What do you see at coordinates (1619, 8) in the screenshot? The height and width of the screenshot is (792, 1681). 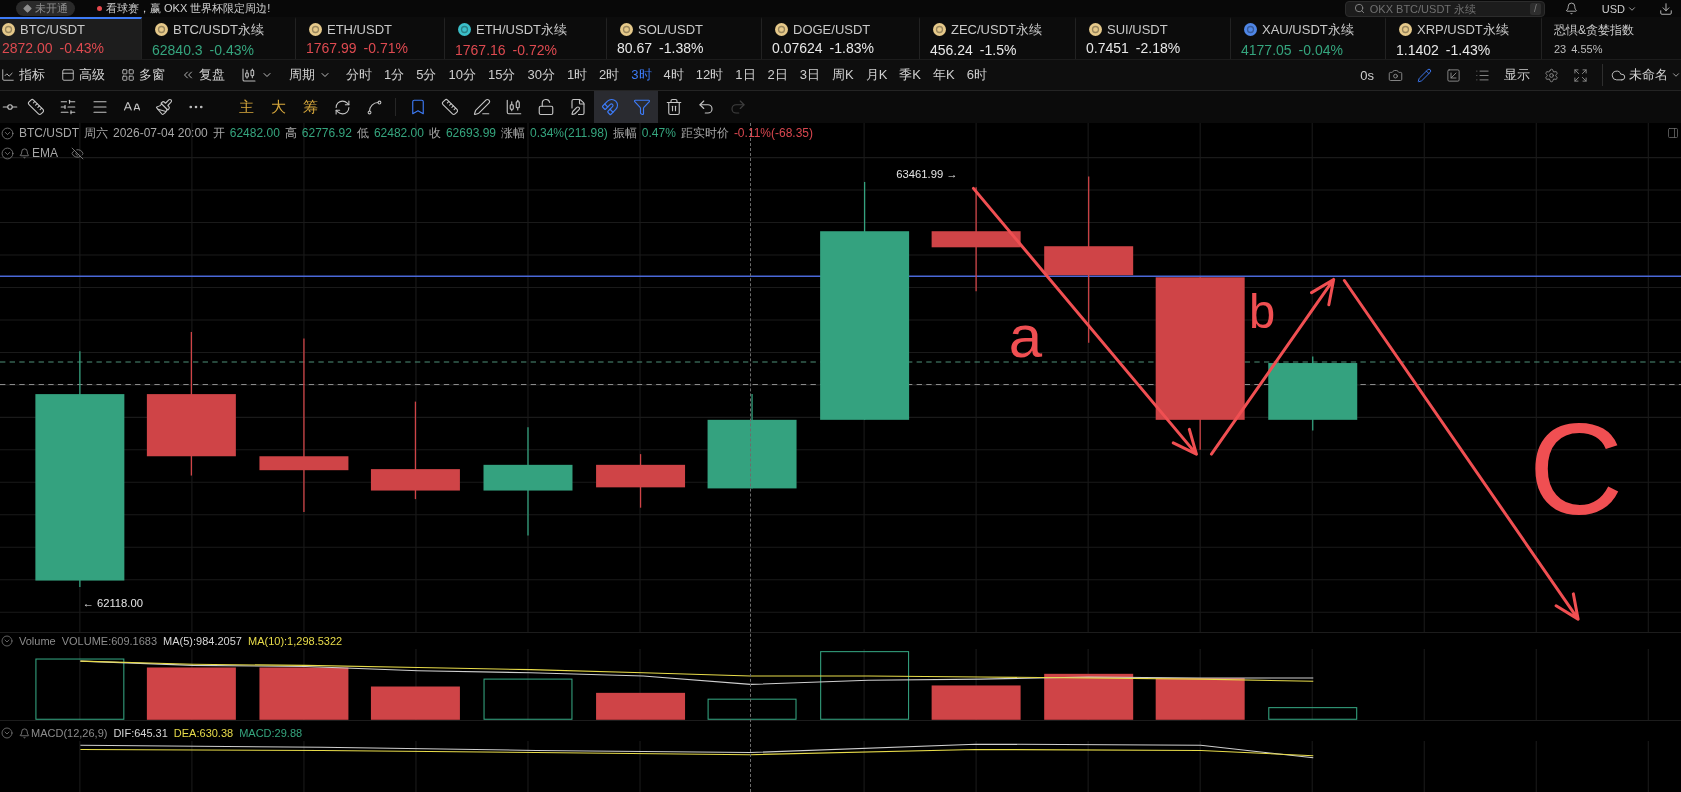 I see `currency-dropdown: USD` at bounding box center [1619, 8].